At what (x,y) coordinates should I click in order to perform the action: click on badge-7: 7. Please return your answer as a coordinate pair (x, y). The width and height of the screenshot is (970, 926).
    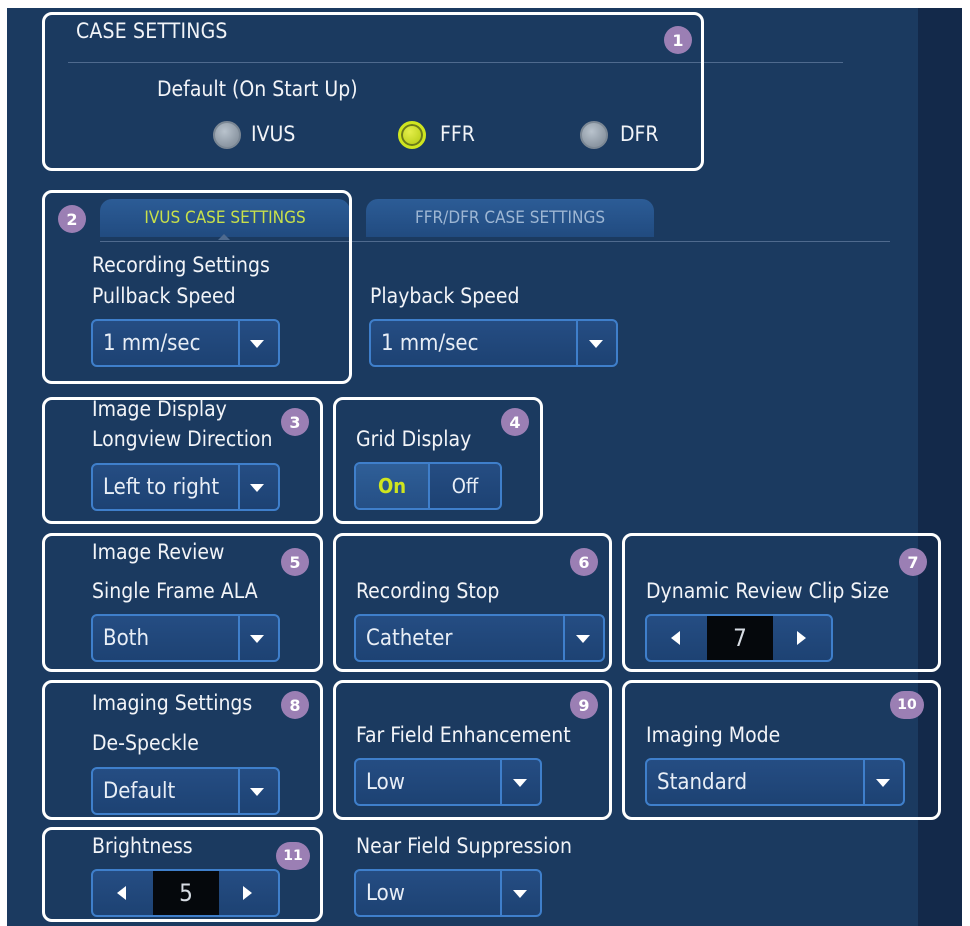
    Looking at the image, I should click on (913, 562).